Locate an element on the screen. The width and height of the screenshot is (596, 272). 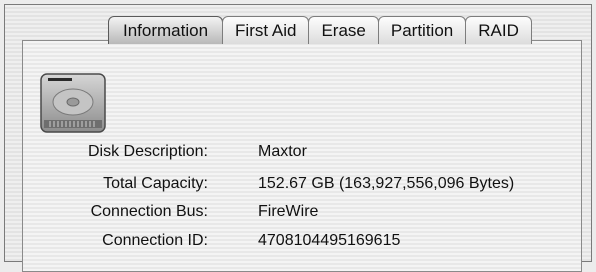
tab-information: Information is located at coordinates (166, 30).